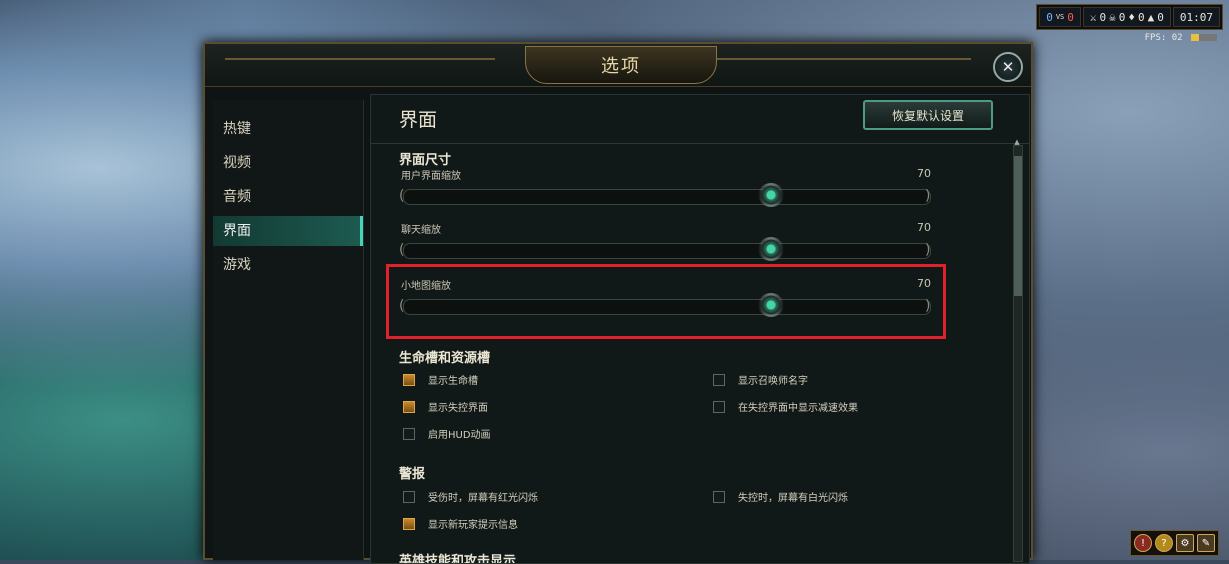 The width and height of the screenshot is (1229, 564). I want to click on option-show-cc-ui: 显示失控界面, so click(445, 406).